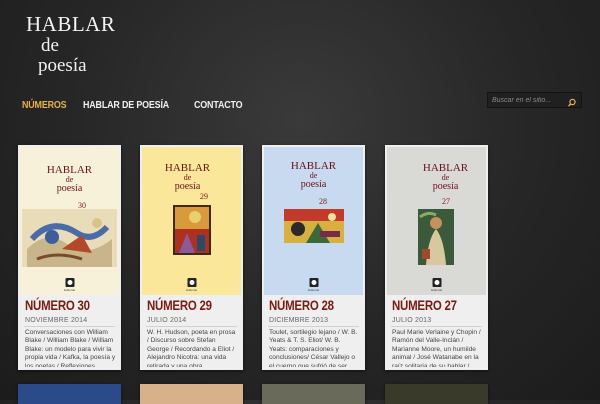  What do you see at coordinates (412, 320) in the screenshot?
I see `issue-date: JULIO 2013` at bounding box center [412, 320].